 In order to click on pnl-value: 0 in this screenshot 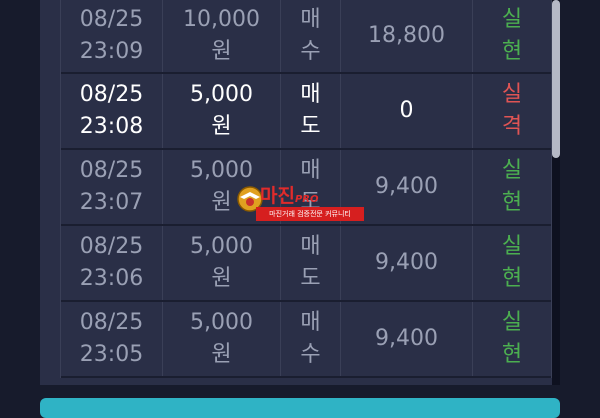, I will do `click(406, 110)`.